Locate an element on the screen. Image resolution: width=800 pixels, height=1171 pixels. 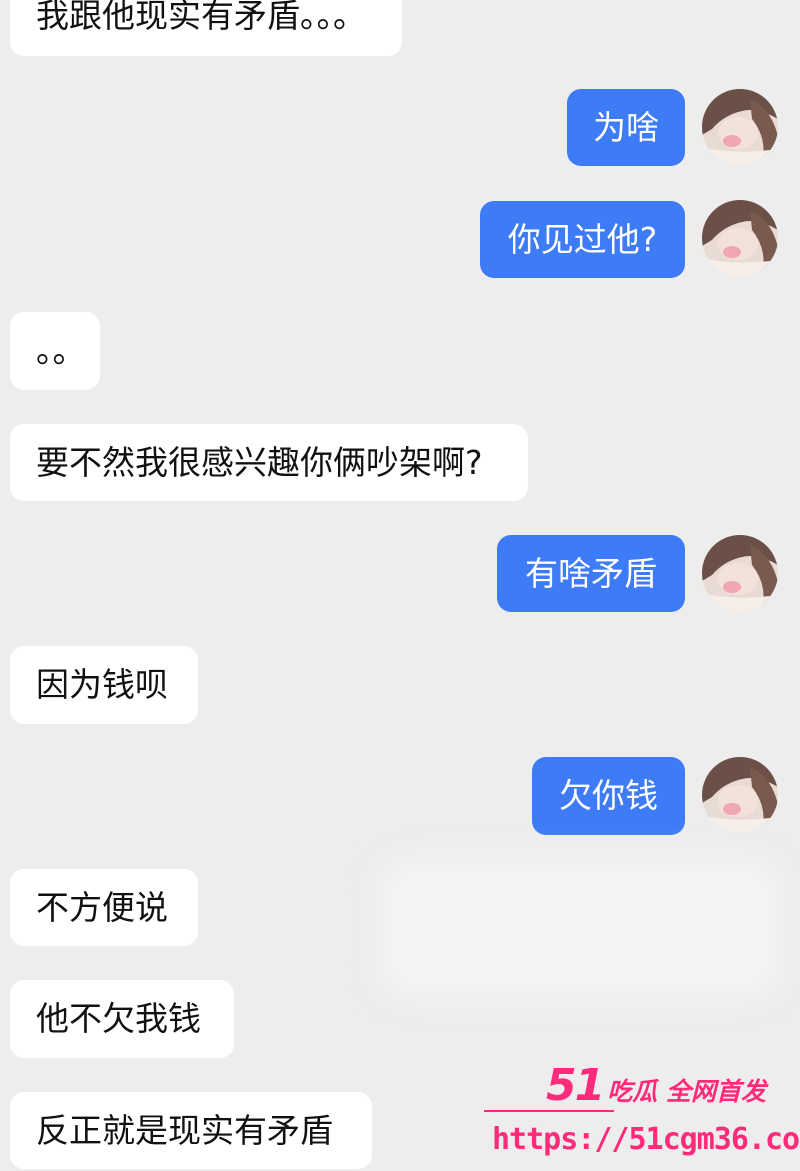
message-bubble-incoming: 反正就是现实有矛盾 is located at coordinates (191, 1130).